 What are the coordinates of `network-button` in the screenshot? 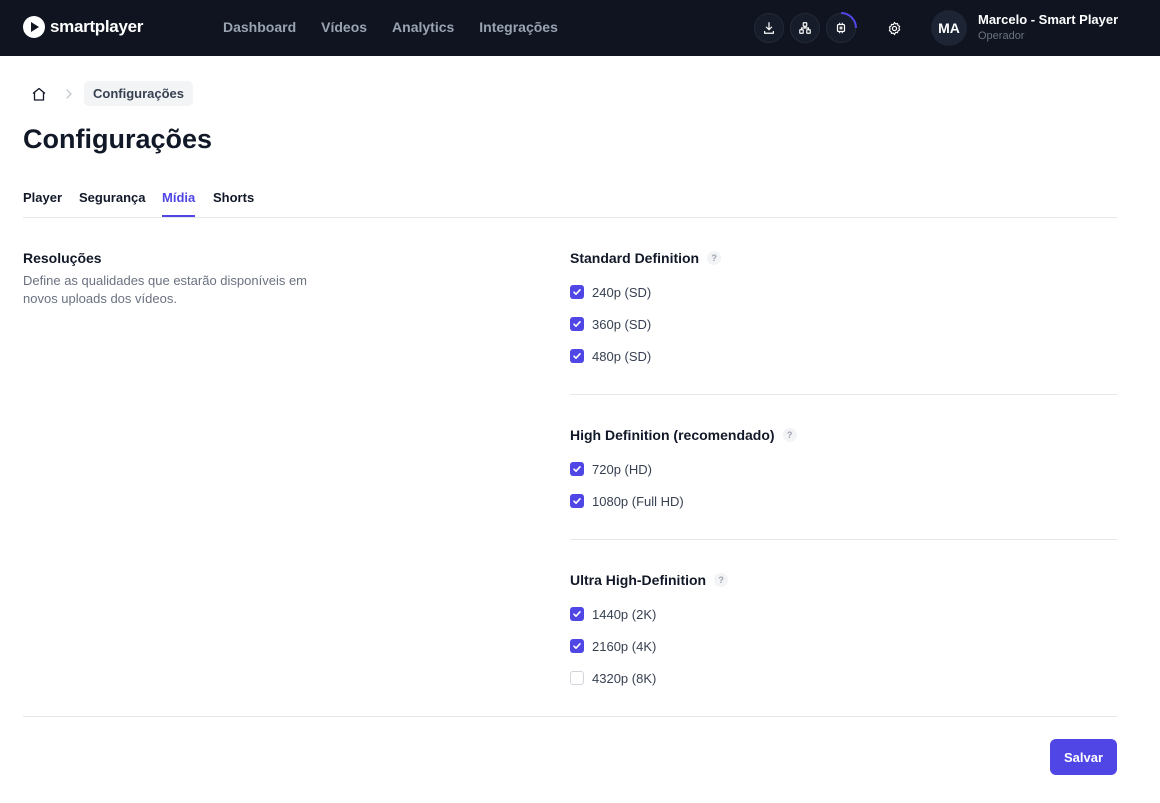 It's located at (805, 28).